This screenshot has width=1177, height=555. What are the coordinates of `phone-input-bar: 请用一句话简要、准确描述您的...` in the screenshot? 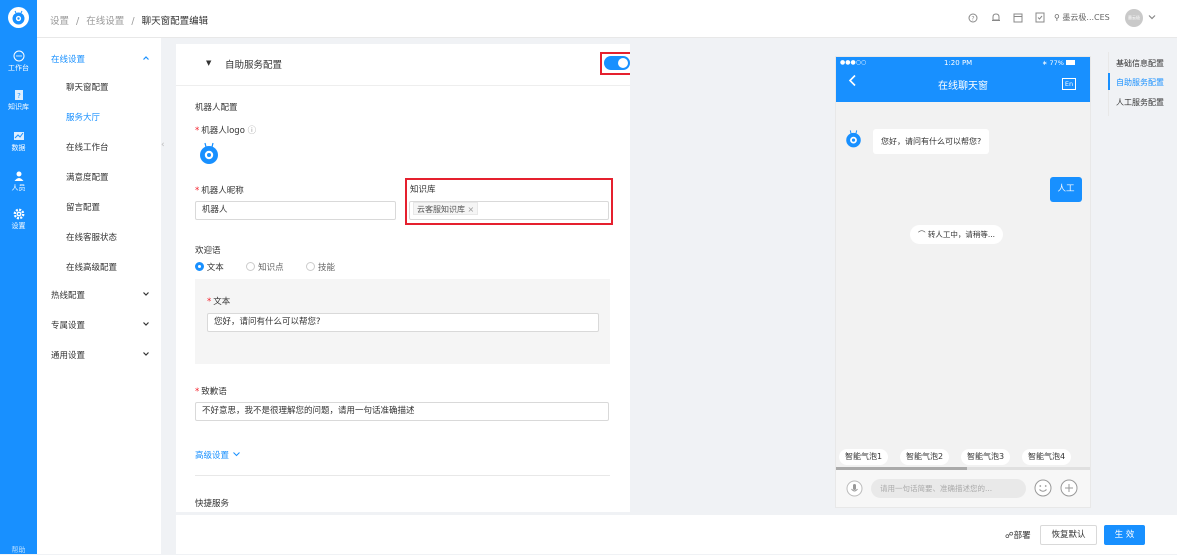 It's located at (963, 488).